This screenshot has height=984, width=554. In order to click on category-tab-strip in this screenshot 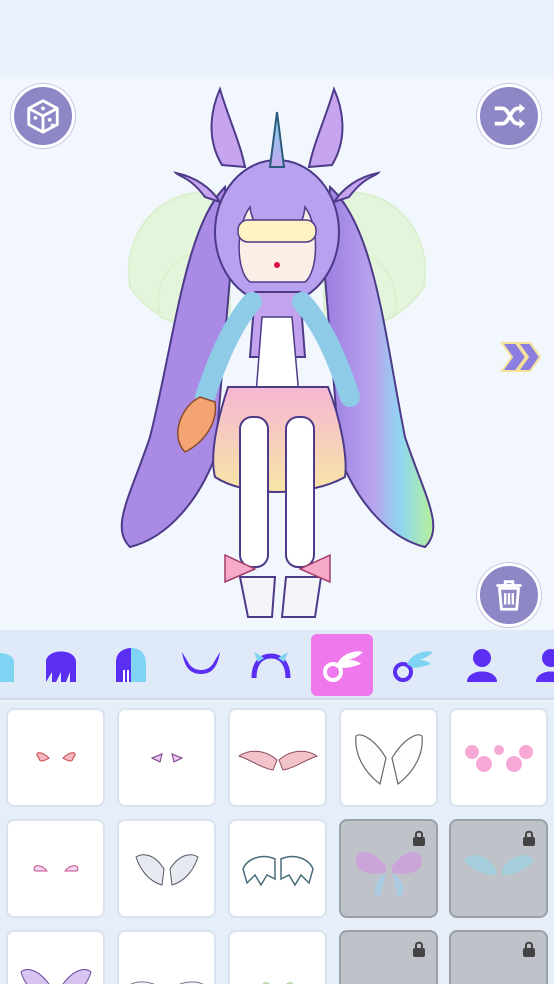, I will do `click(277, 665)`.